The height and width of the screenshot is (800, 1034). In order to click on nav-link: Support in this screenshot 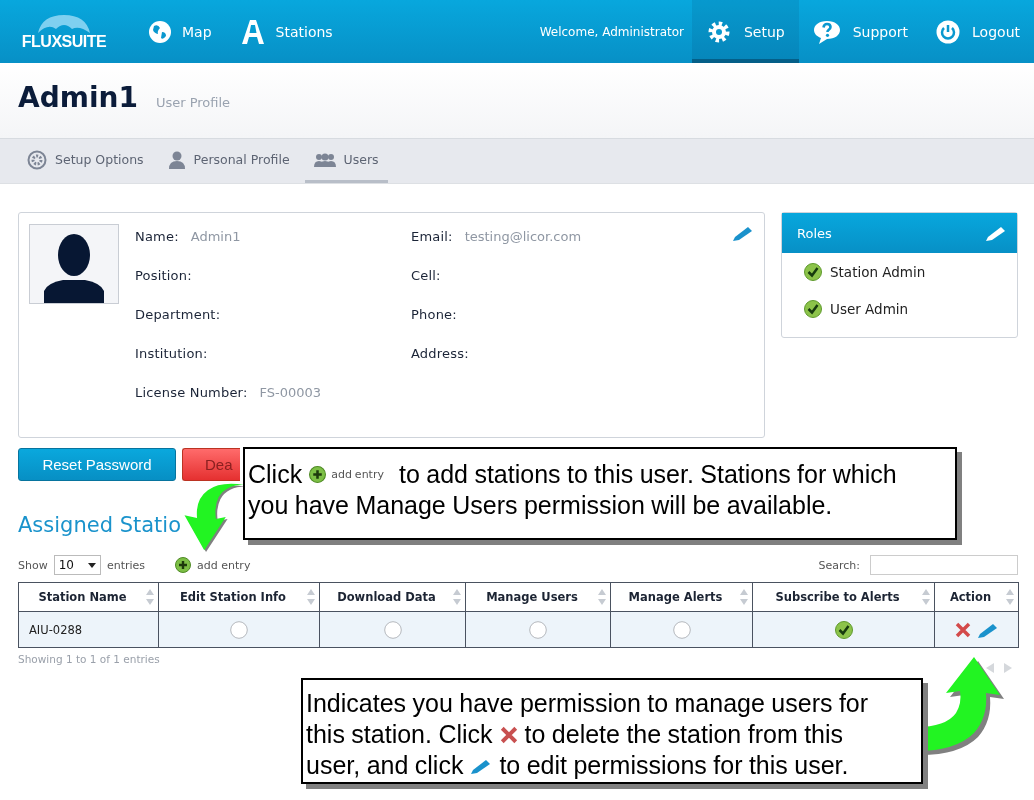, I will do `click(860, 31)`.